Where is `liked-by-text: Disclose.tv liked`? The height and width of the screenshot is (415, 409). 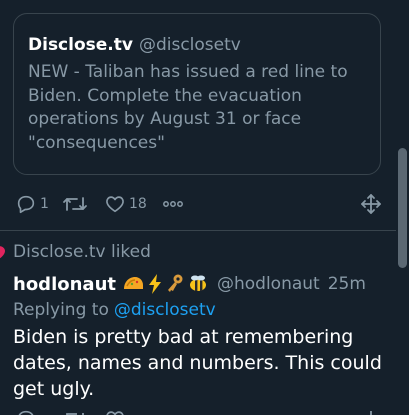 liked-by-text: Disclose.tv liked is located at coordinates (82, 252).